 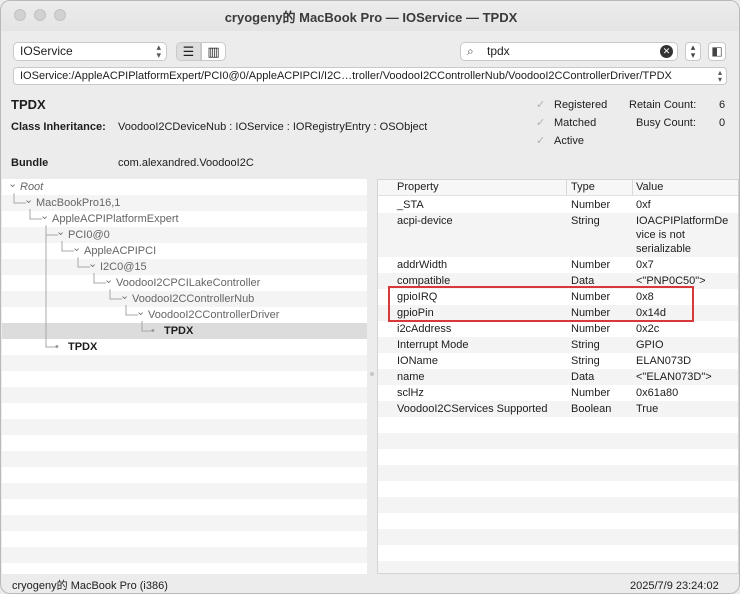 What do you see at coordinates (569, 141) in the screenshot?
I see `active-label: Active` at bounding box center [569, 141].